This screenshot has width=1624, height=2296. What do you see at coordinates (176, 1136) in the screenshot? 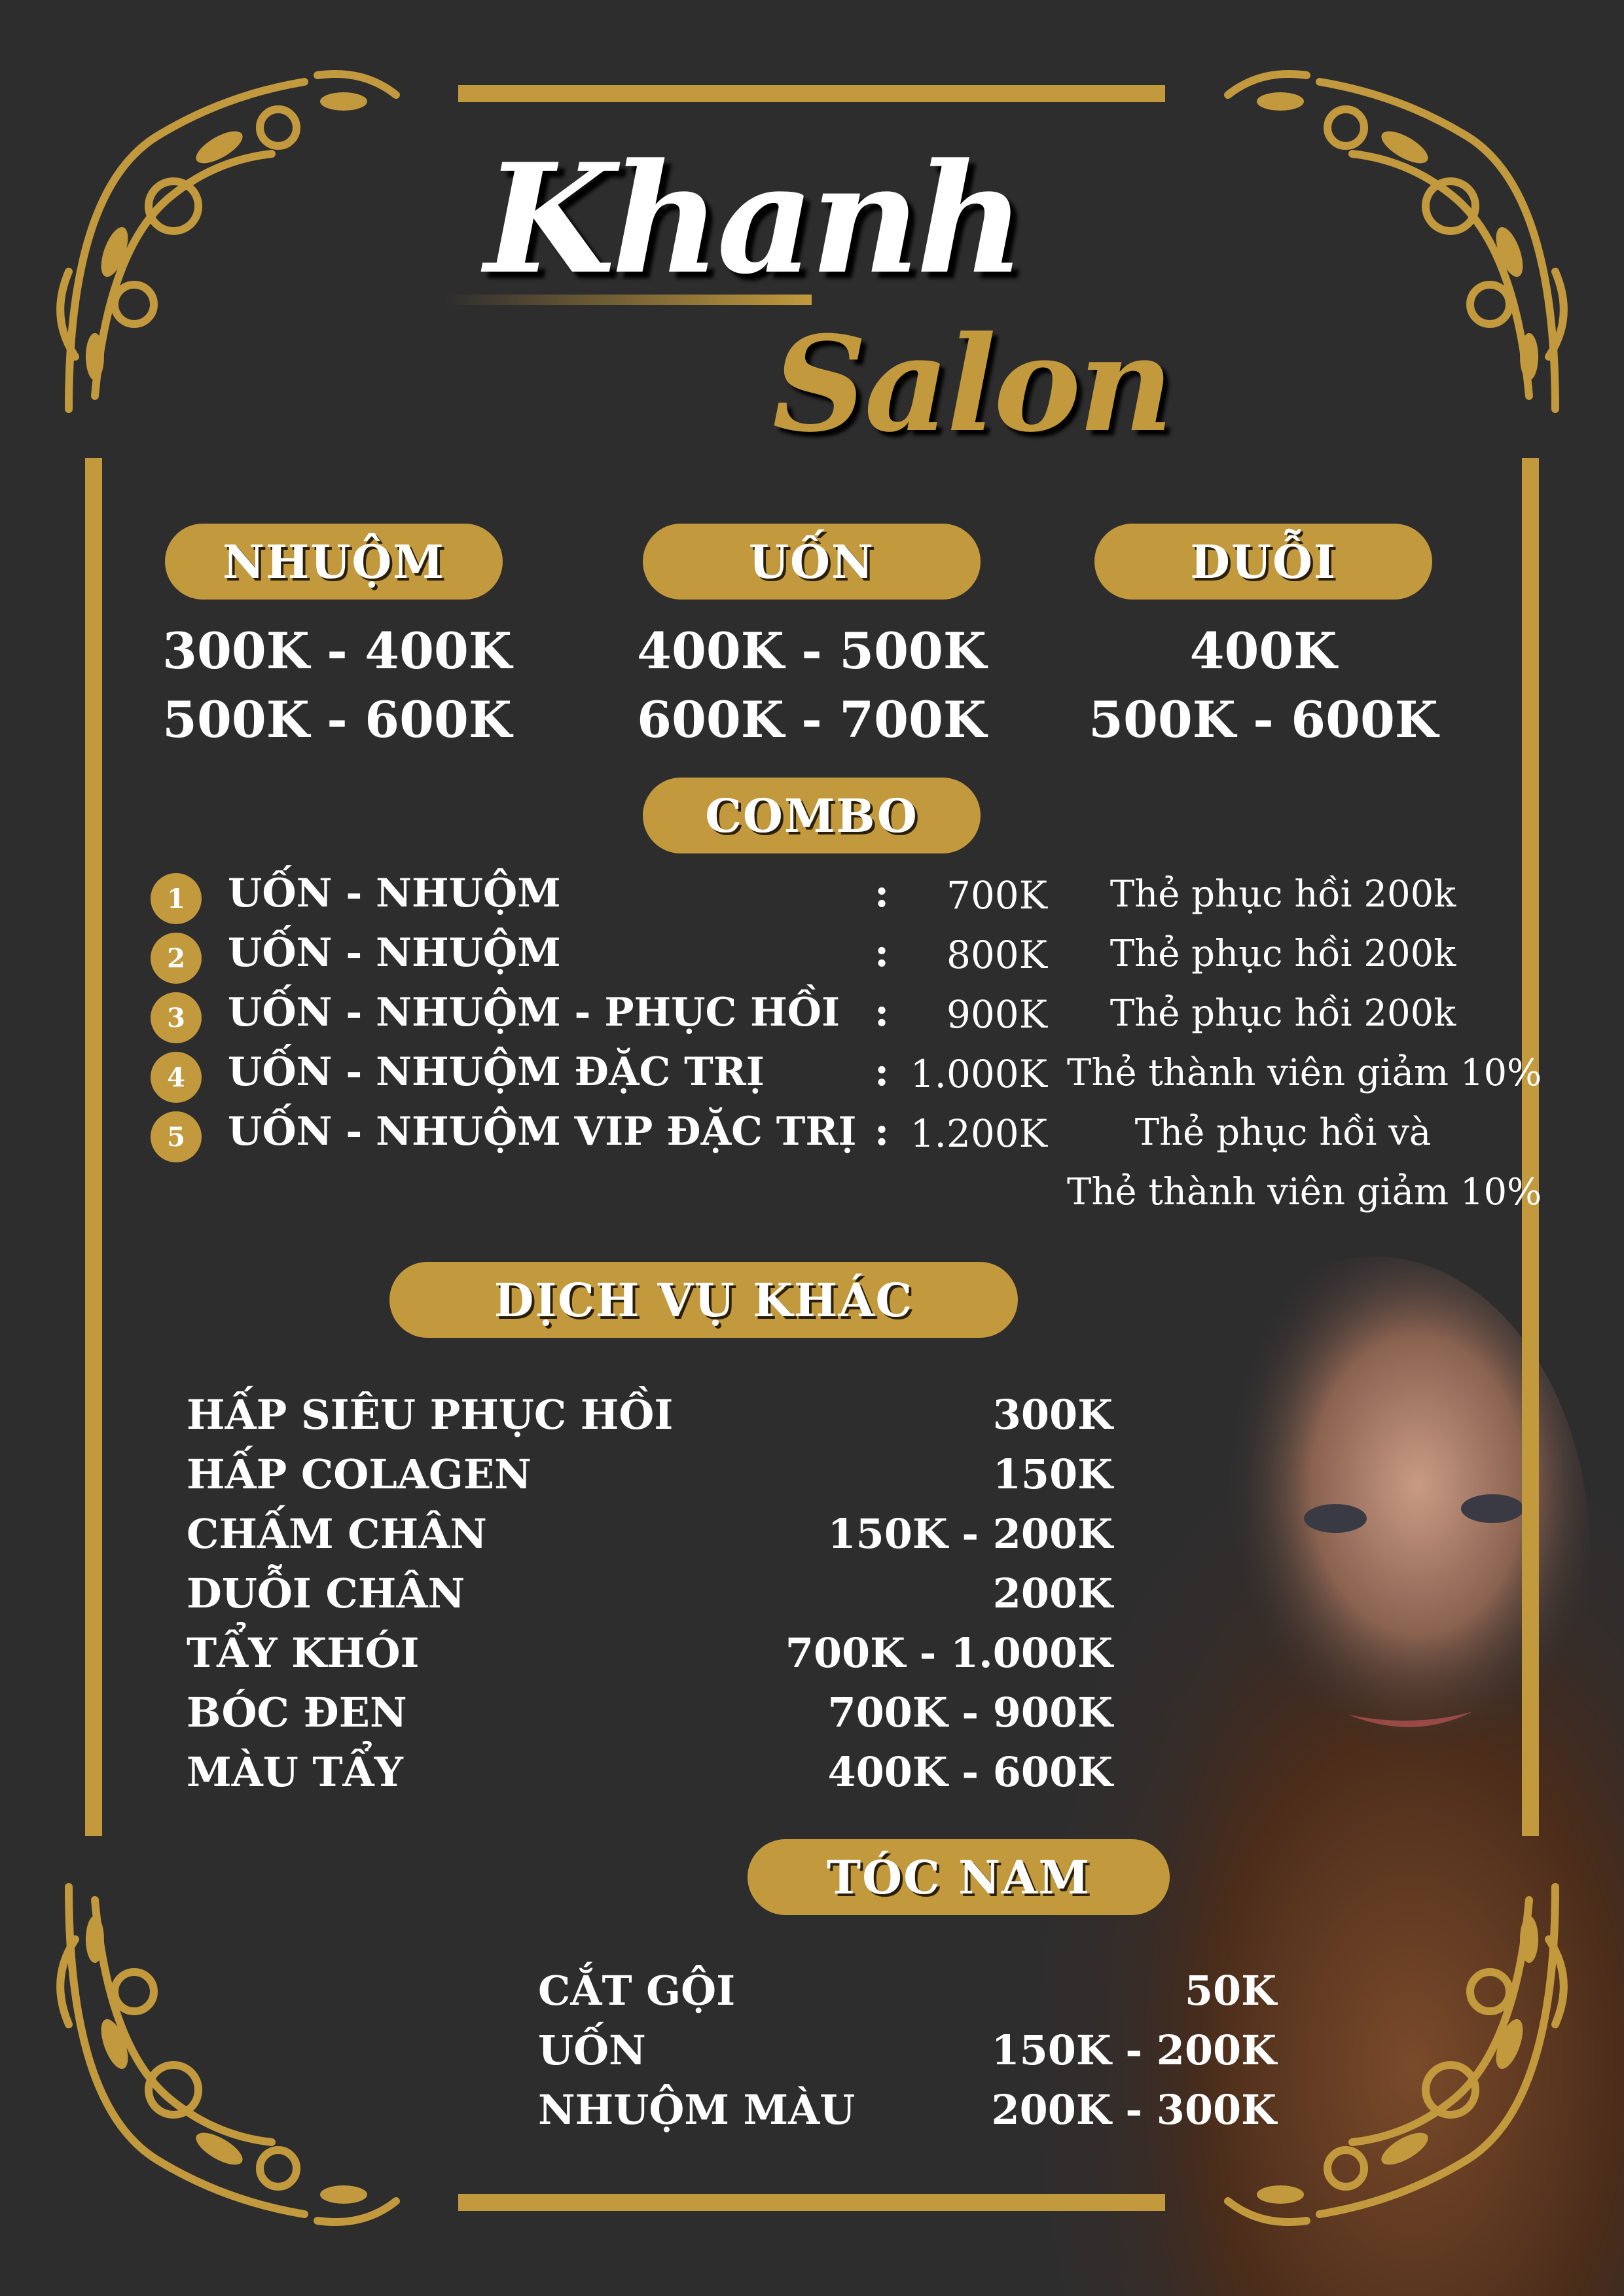
I see `combo-number-badge: 5` at bounding box center [176, 1136].